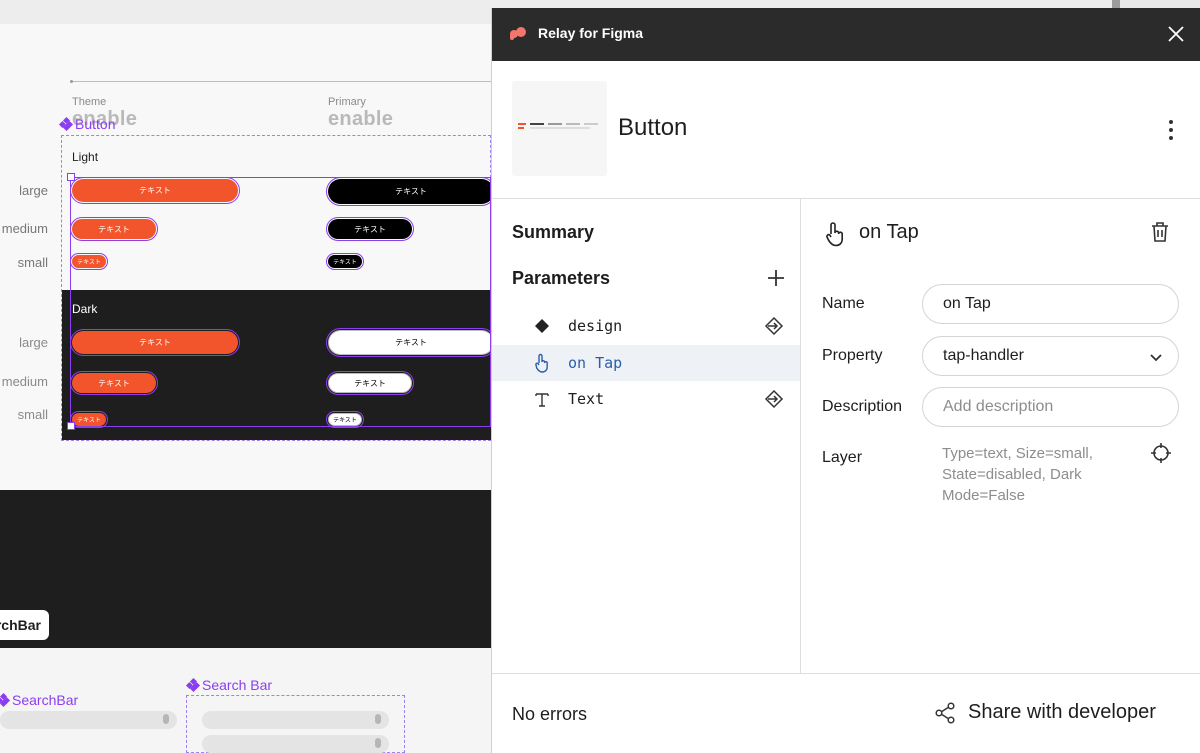 This screenshot has width=1200, height=753. What do you see at coordinates (71, 177) in the screenshot?
I see `selection-handle-top-left` at bounding box center [71, 177].